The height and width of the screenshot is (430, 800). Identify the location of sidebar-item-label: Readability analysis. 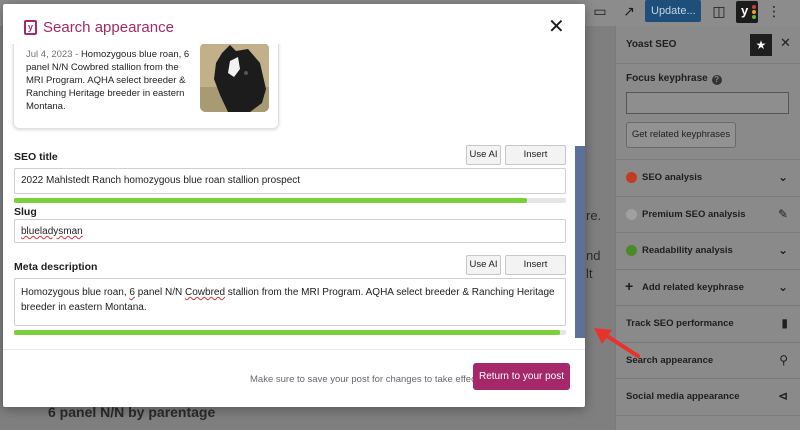
(687, 250).